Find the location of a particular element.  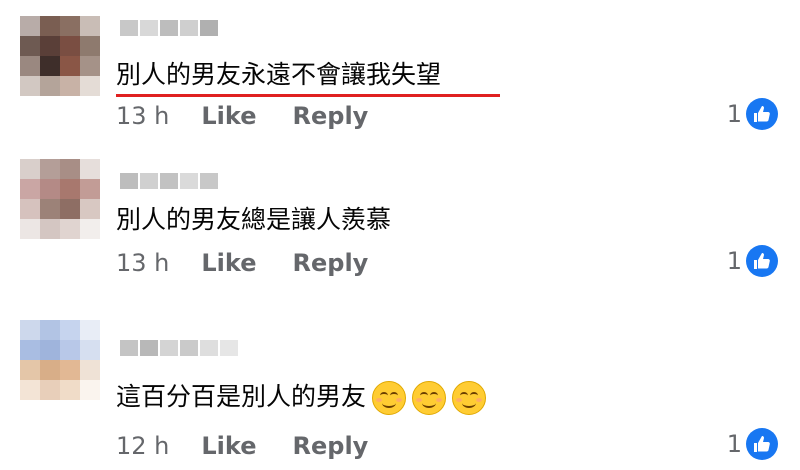

timestamp: 12 h is located at coordinates (142, 446).